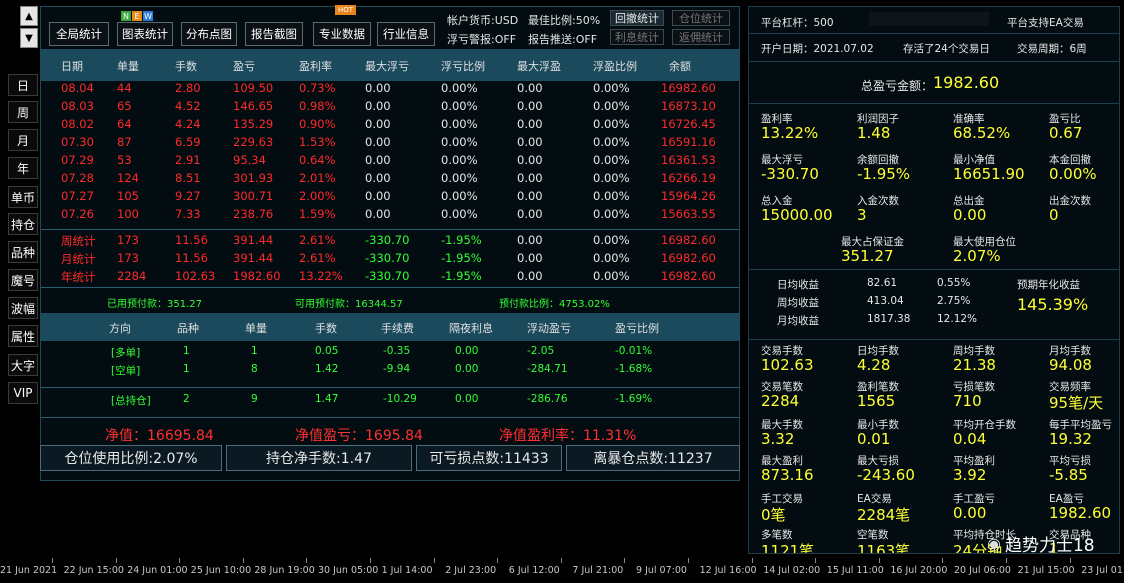 This screenshot has width=1124, height=583. I want to click on stat-value: 3, so click(862, 215).